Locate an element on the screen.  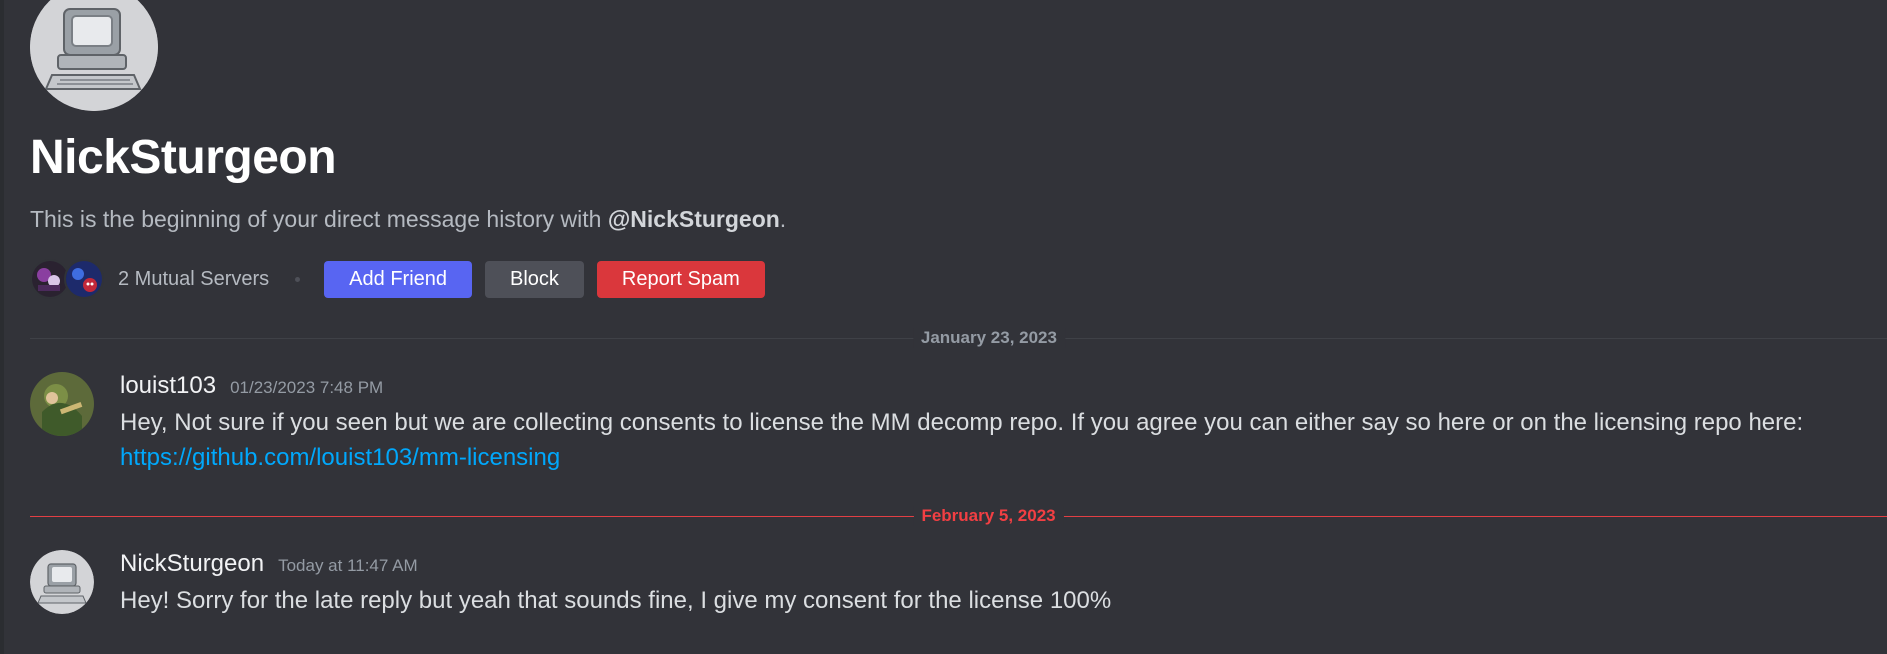
message-timestamp: Today at 11:47 AM is located at coordinates (348, 566).